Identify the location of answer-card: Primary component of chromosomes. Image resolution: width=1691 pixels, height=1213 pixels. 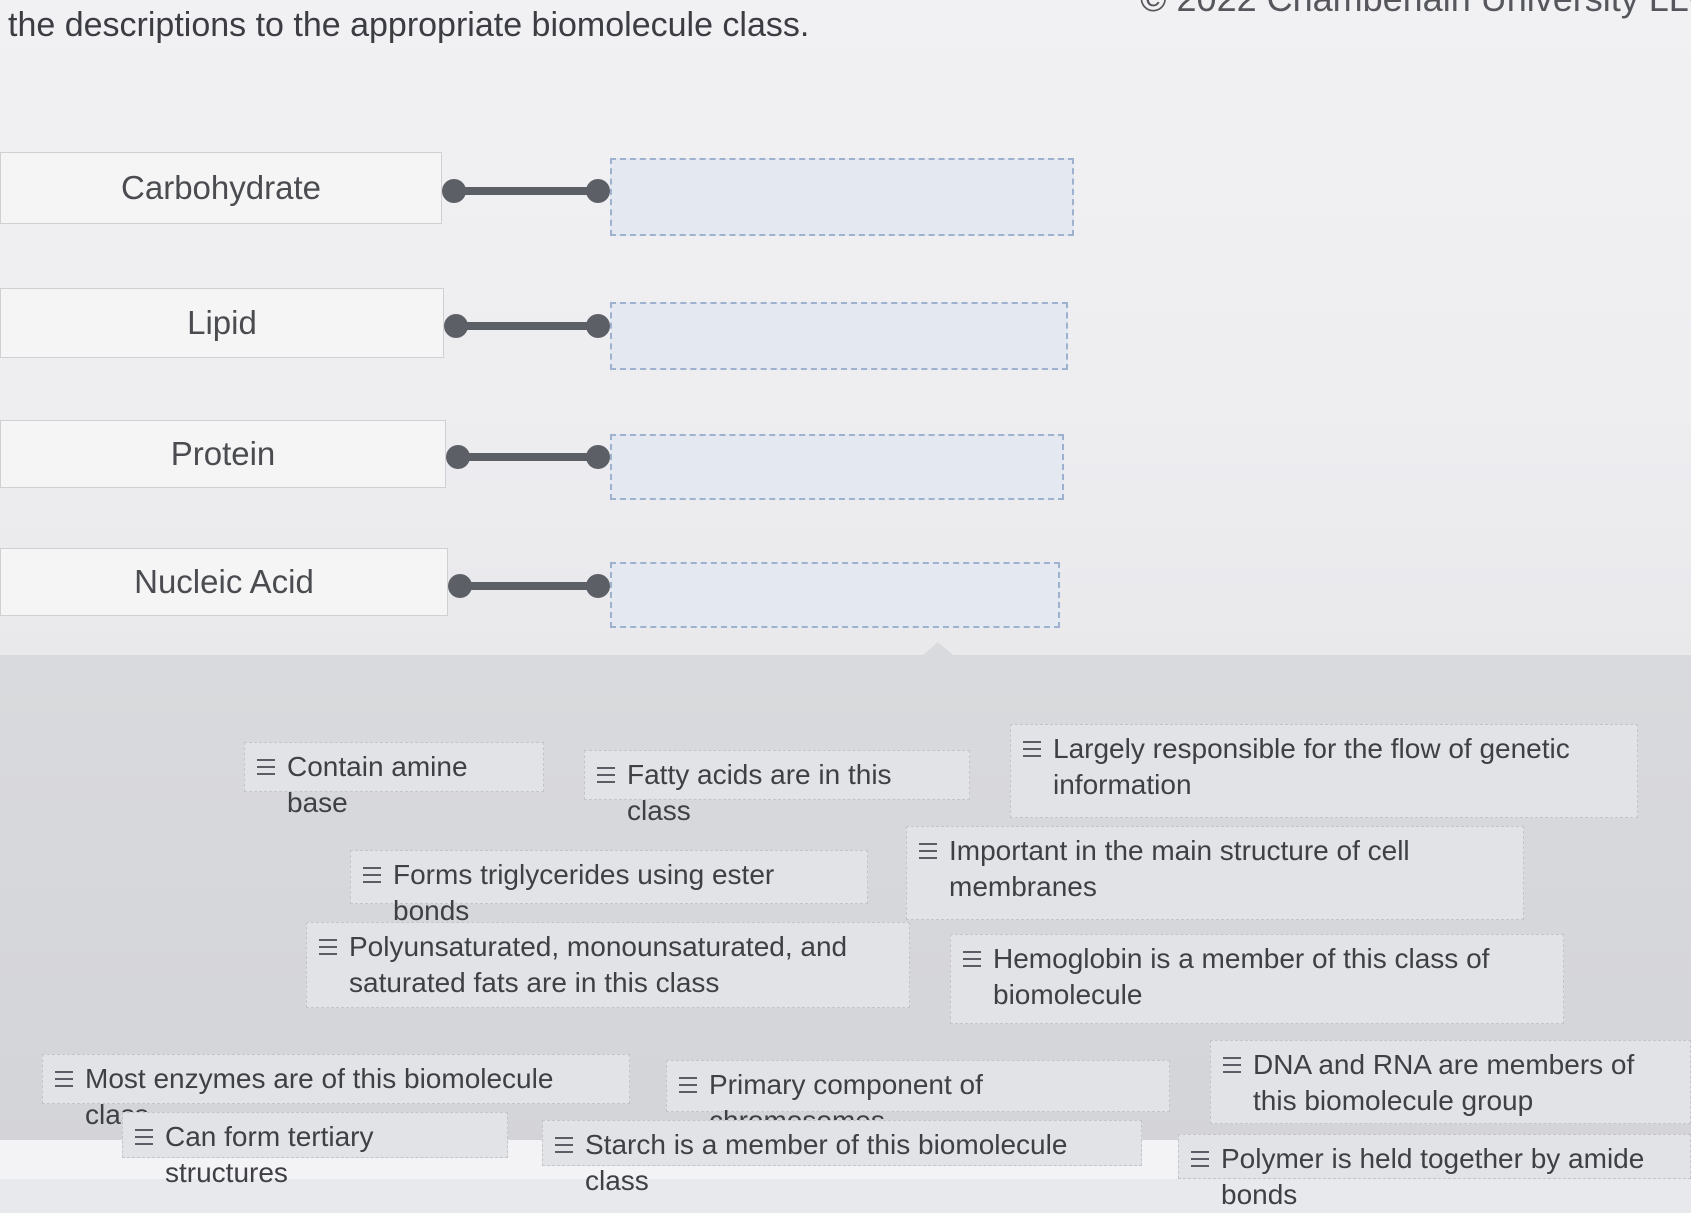
(918, 1098).